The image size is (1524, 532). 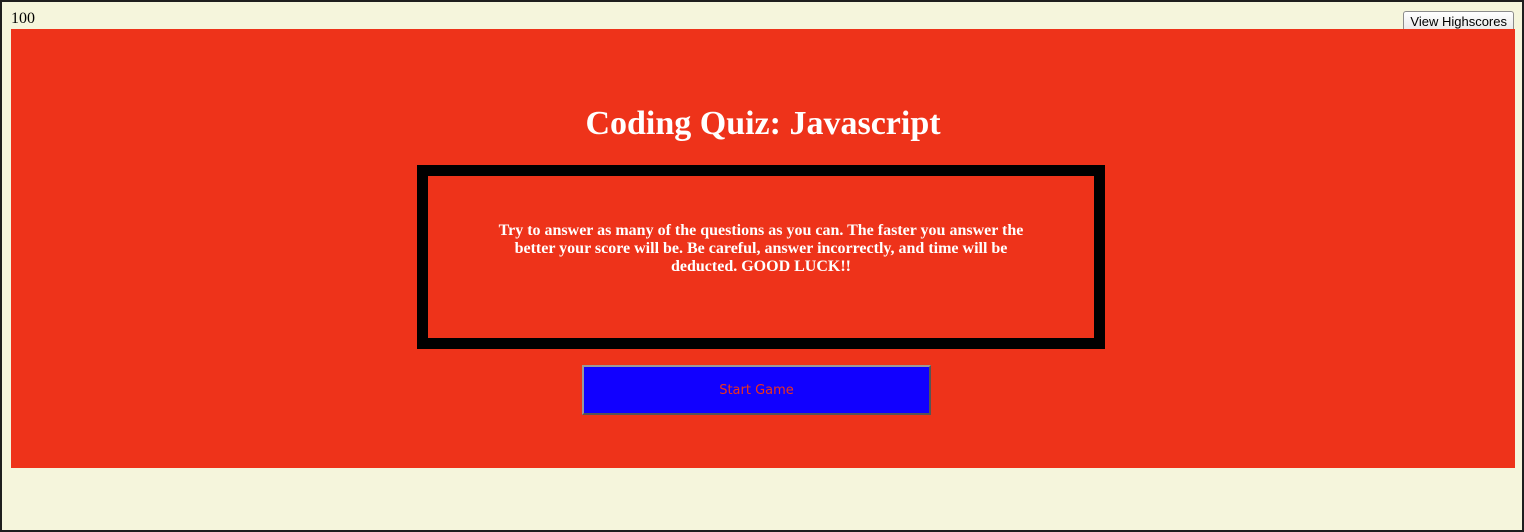 What do you see at coordinates (756, 390) in the screenshot?
I see `start-game-button: Start Game` at bounding box center [756, 390].